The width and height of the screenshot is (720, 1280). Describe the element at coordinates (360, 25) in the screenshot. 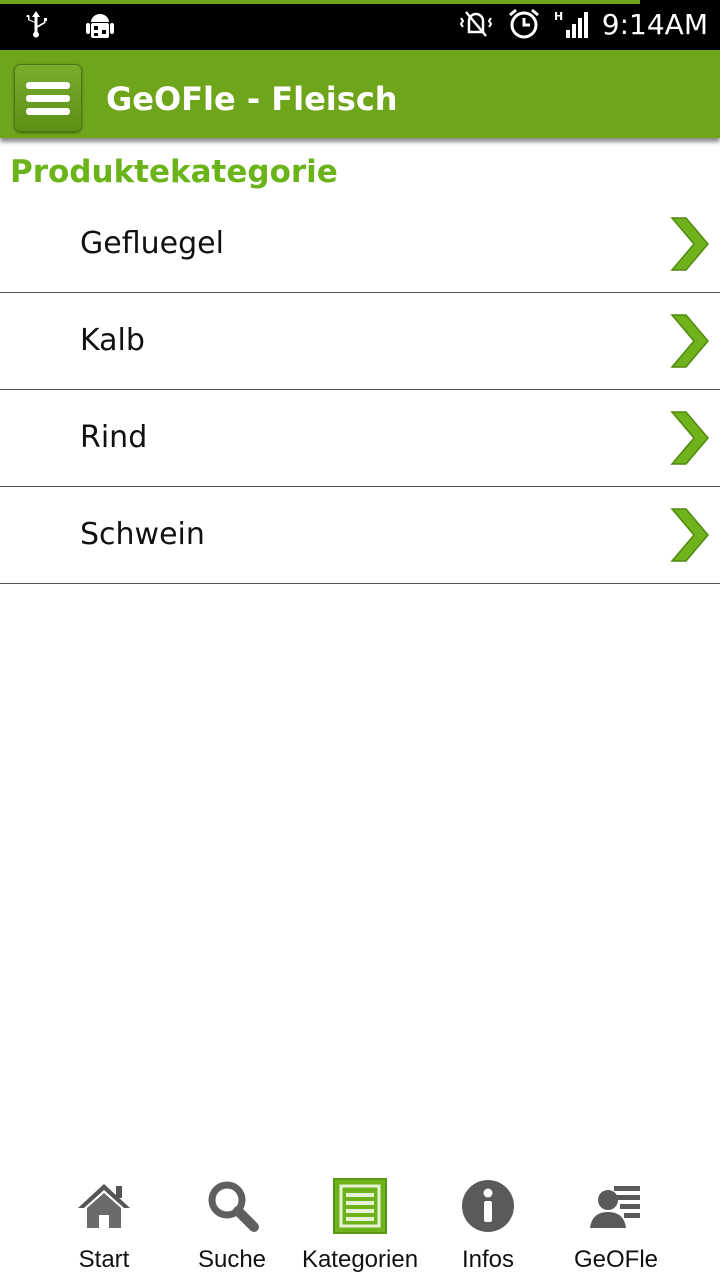

I see `status-bar: H 9:14AM` at that location.